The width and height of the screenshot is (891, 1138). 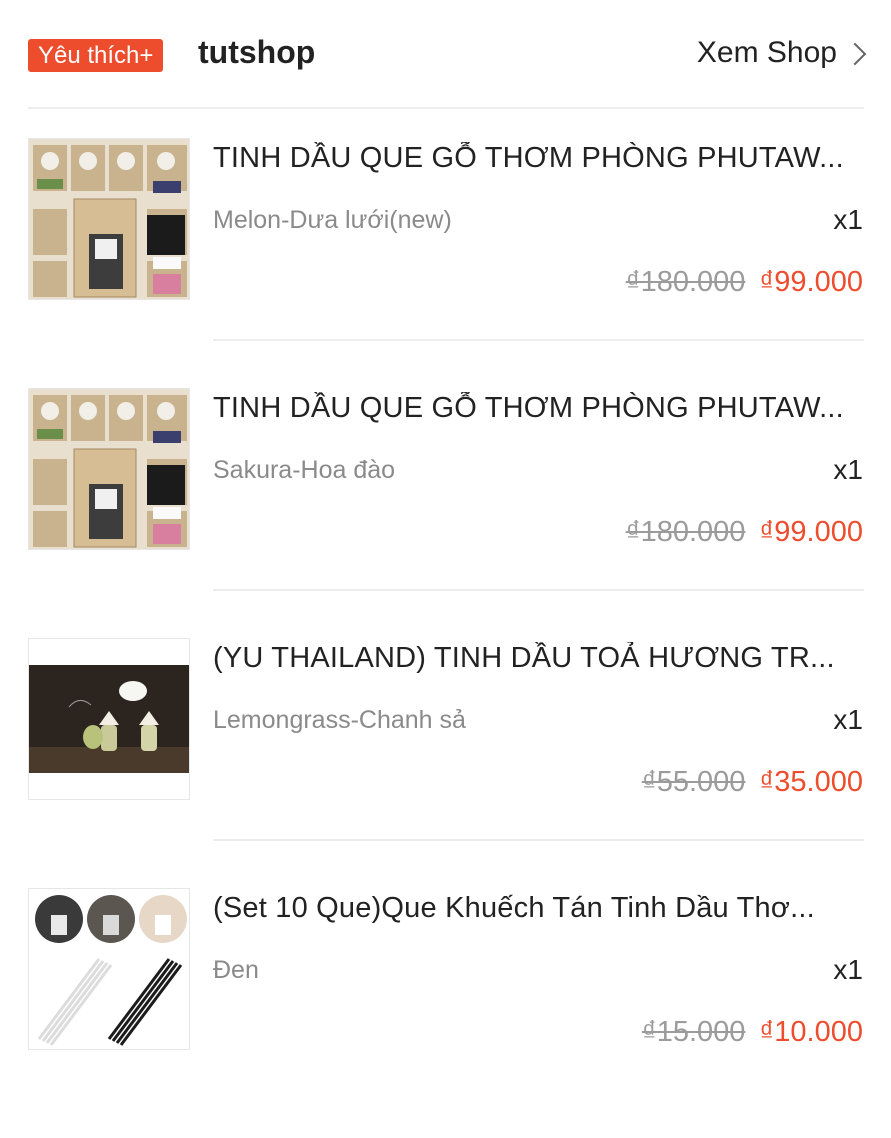 What do you see at coordinates (752, 782) in the screenshot?
I see `price-group: ₫55.000 ₫35.000` at bounding box center [752, 782].